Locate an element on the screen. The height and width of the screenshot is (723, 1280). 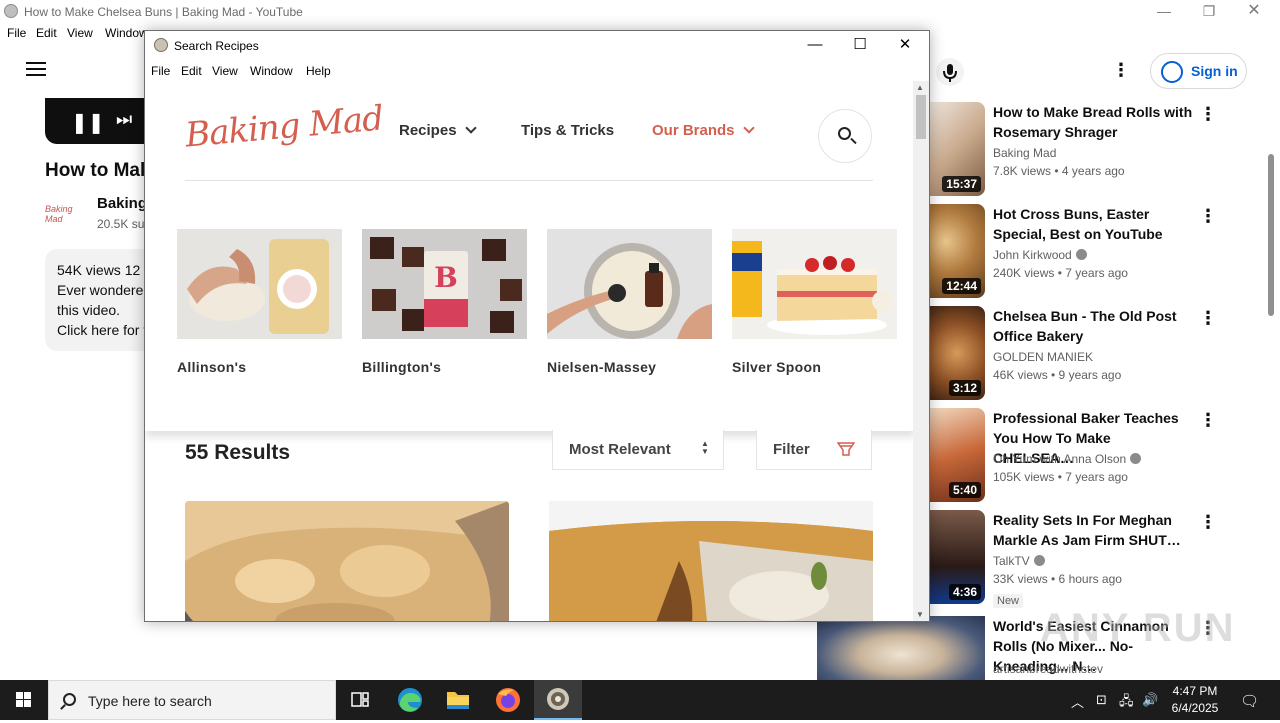
recommendation-title: Chelsea Bun - The Old Post Office Bakery is located at coordinates (1093, 326).